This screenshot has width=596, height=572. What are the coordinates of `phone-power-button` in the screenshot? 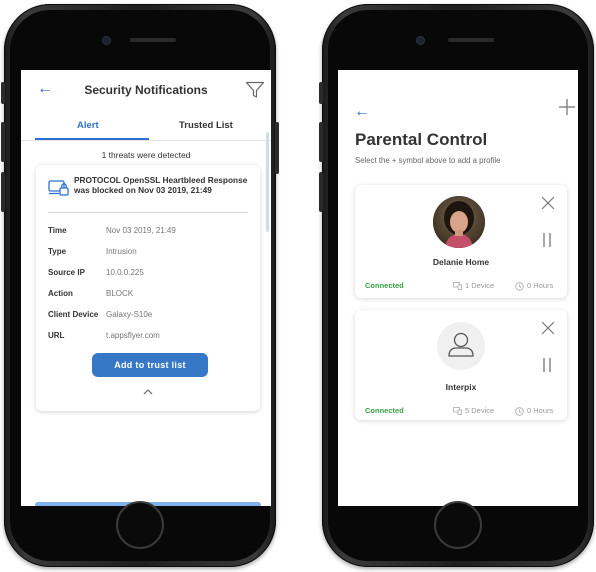 It's located at (277, 148).